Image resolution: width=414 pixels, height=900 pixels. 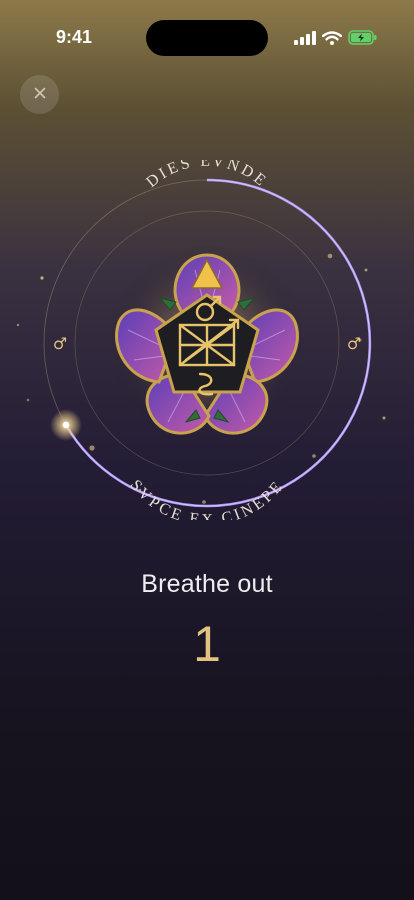 What do you see at coordinates (207, 644) in the screenshot?
I see `breath-count: 1` at bounding box center [207, 644].